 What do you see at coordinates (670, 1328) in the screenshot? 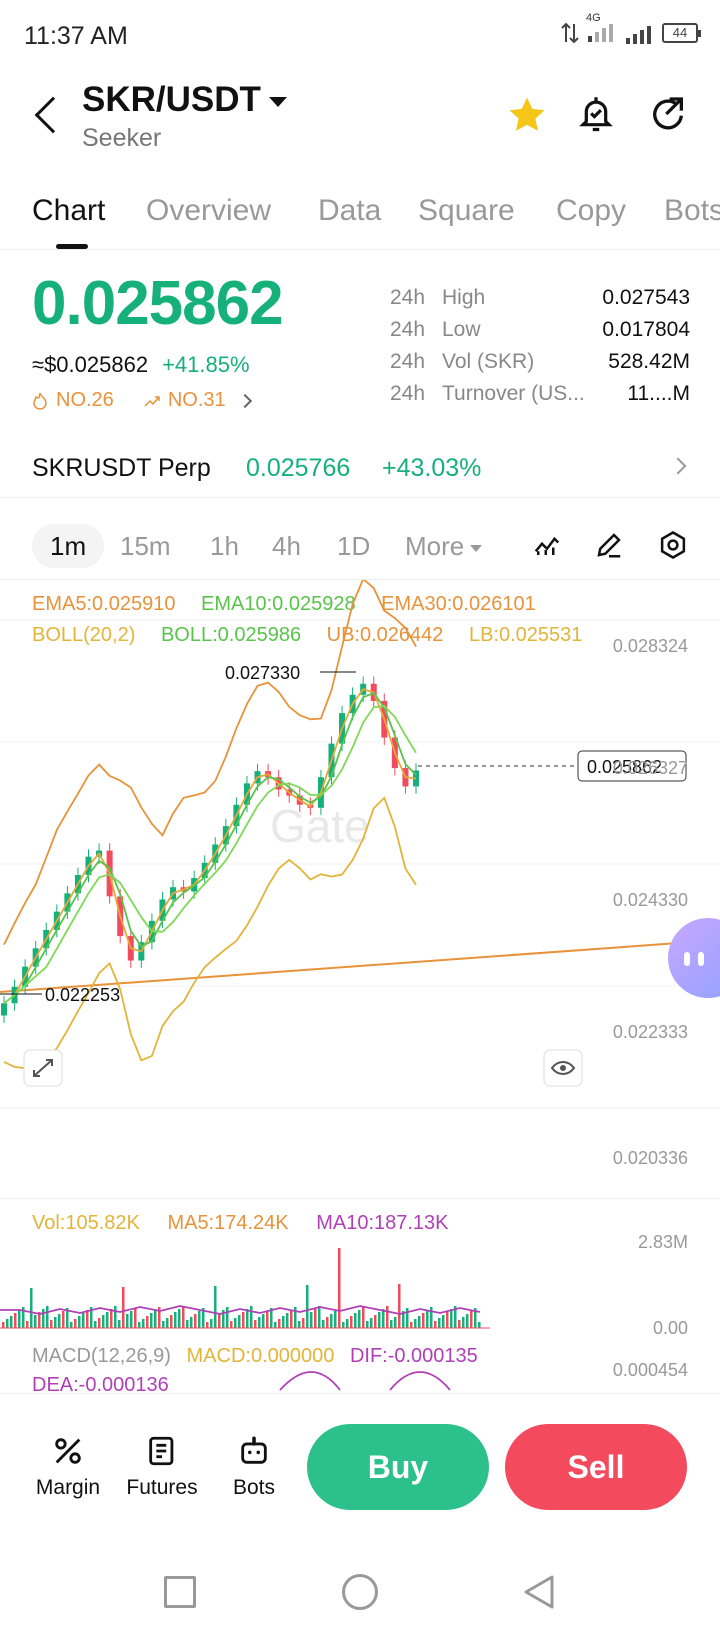
I see `volume-axis-bottom: 0.00` at bounding box center [670, 1328].